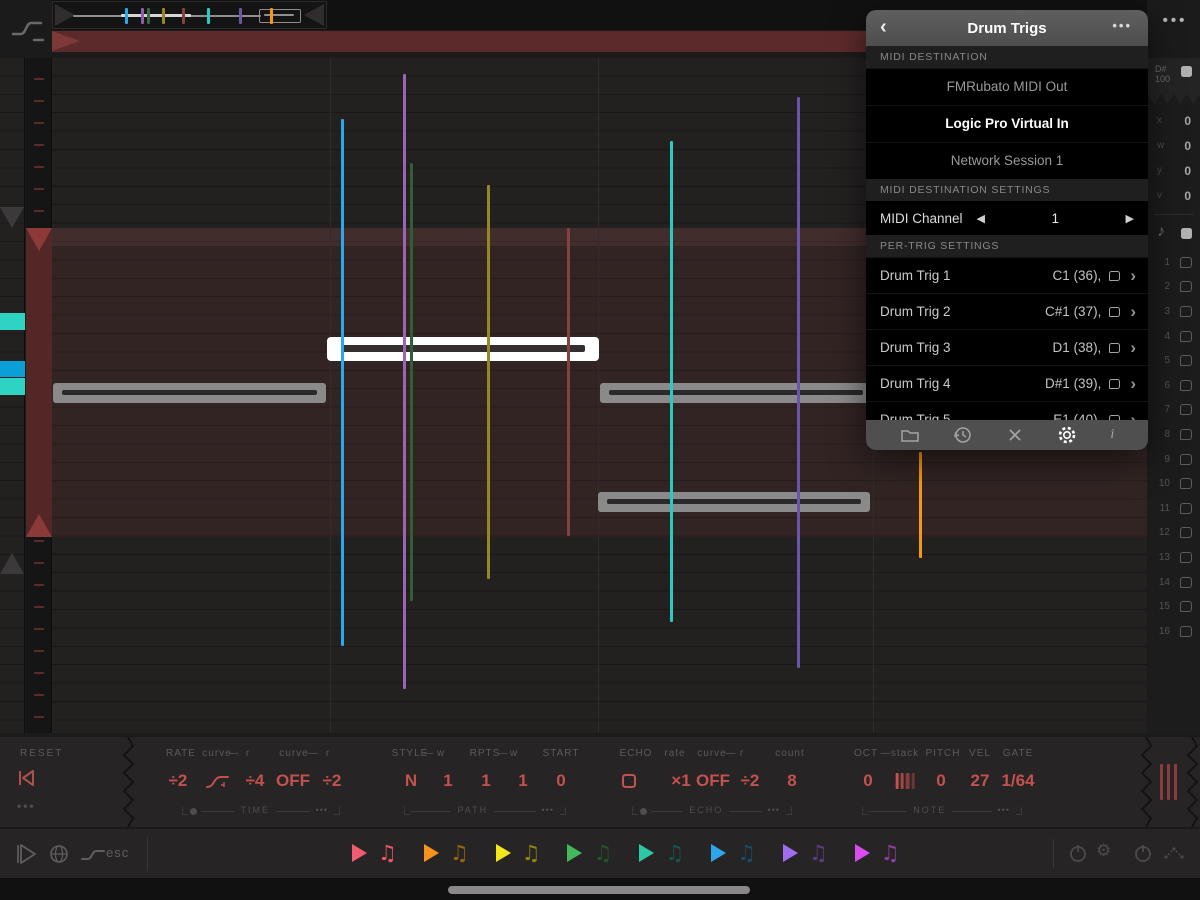  I want to click on trig-step-row: 16, so click(1174, 631).